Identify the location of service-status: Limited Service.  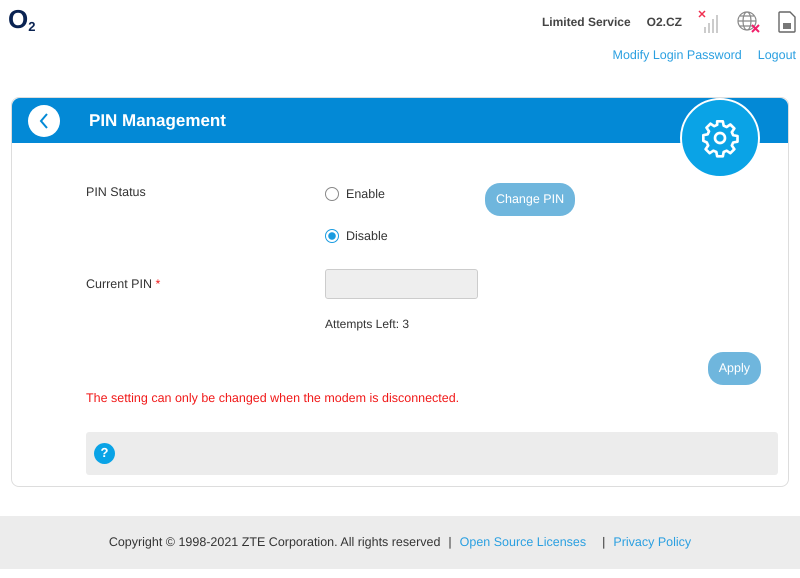
(586, 22).